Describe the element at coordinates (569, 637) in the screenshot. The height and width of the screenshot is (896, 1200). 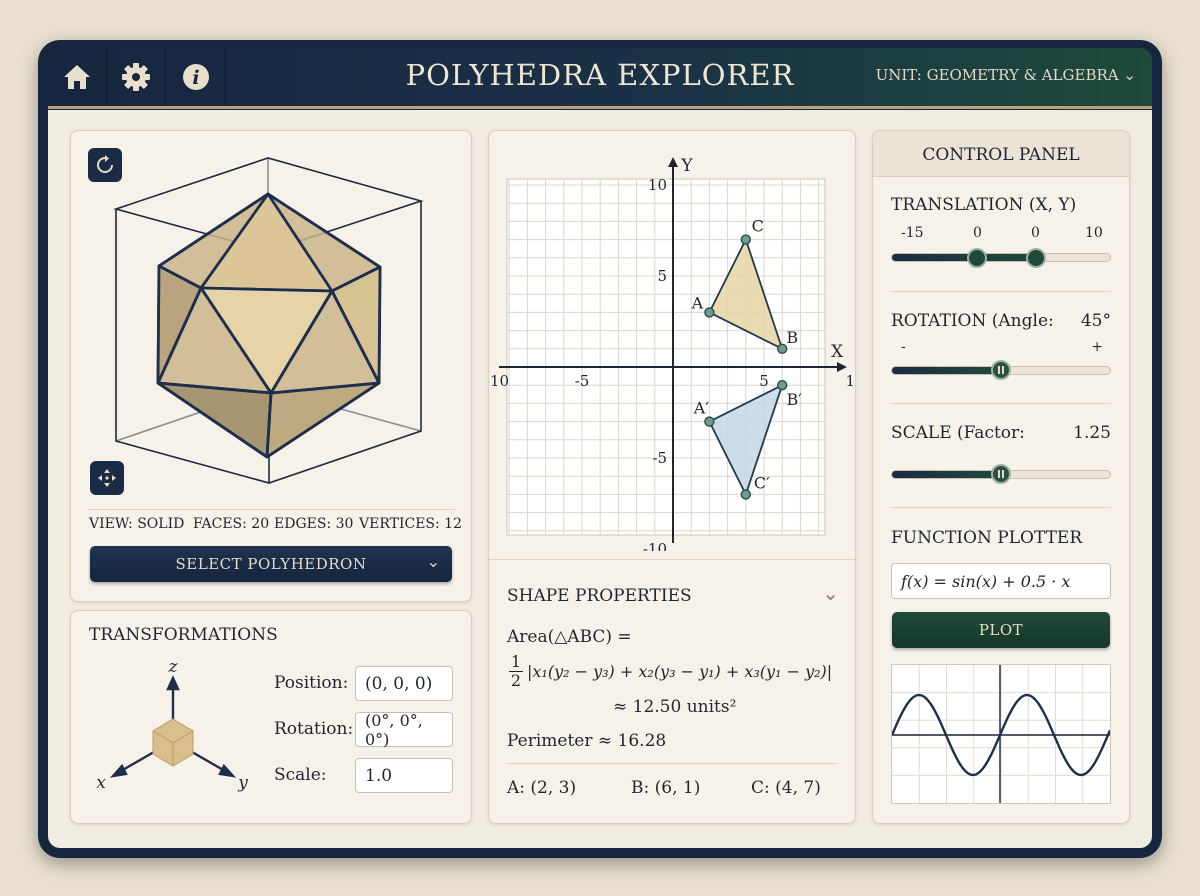
I see `area-heading: Area(△ABC) =` at that location.